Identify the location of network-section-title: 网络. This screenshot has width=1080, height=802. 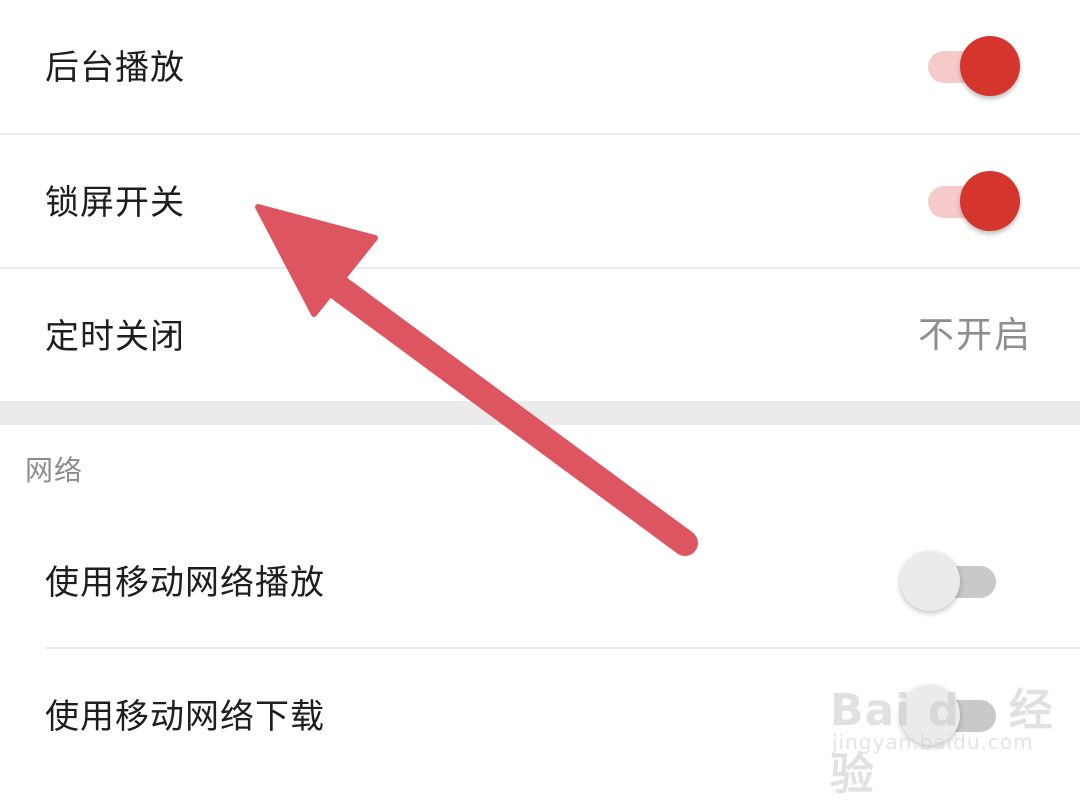
(54, 470).